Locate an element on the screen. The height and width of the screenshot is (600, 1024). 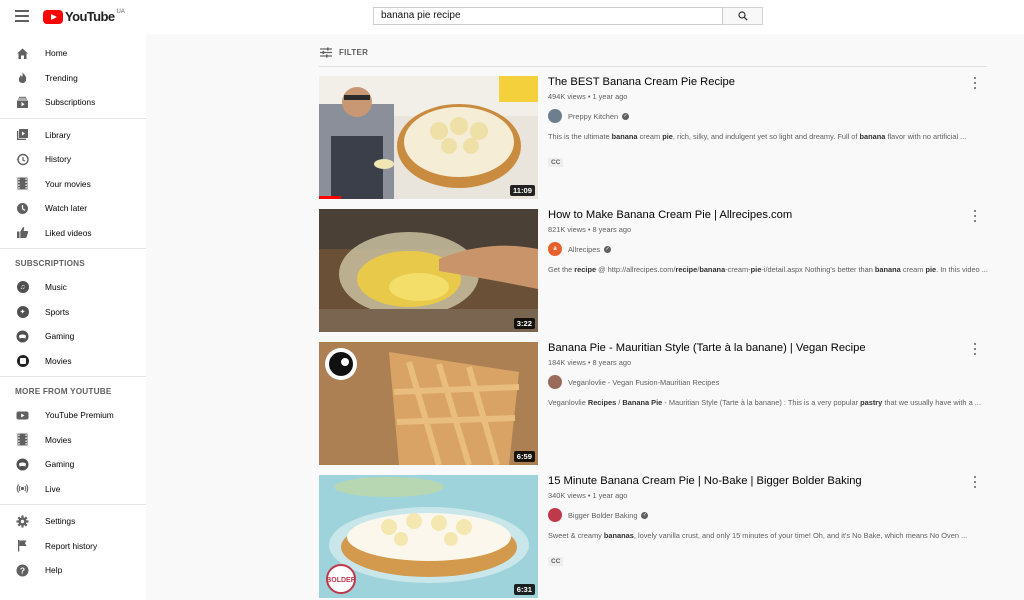
sidebar-item-trending: Trending is located at coordinates (73, 78).